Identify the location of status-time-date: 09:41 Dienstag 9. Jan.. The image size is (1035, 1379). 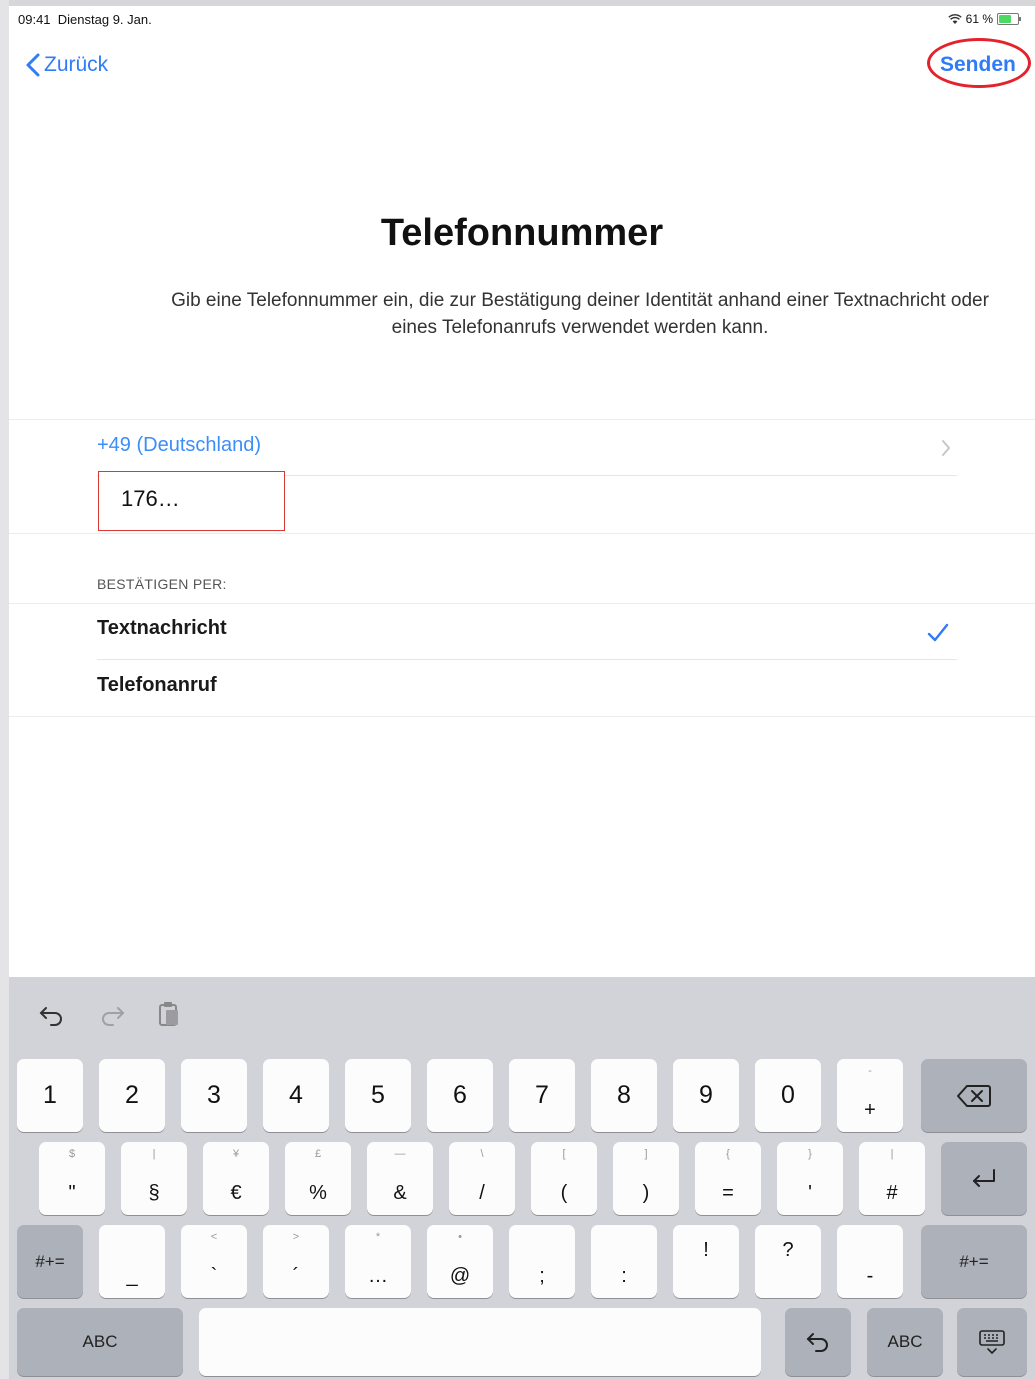
(85, 19).